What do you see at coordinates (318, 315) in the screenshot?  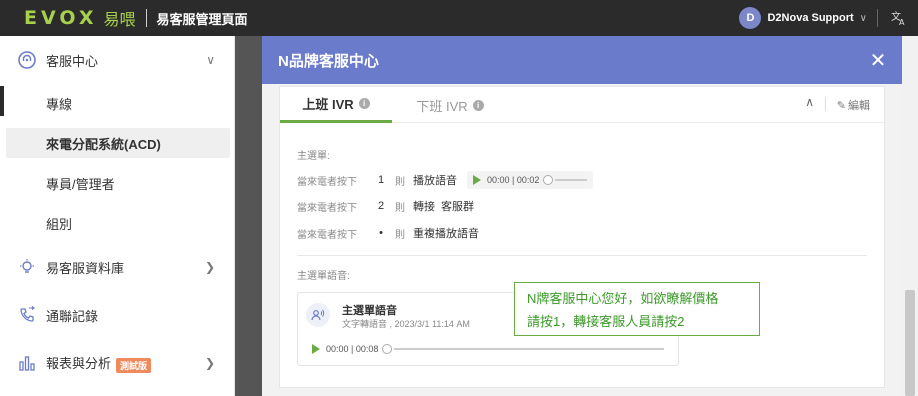 I see `voice-icon` at bounding box center [318, 315].